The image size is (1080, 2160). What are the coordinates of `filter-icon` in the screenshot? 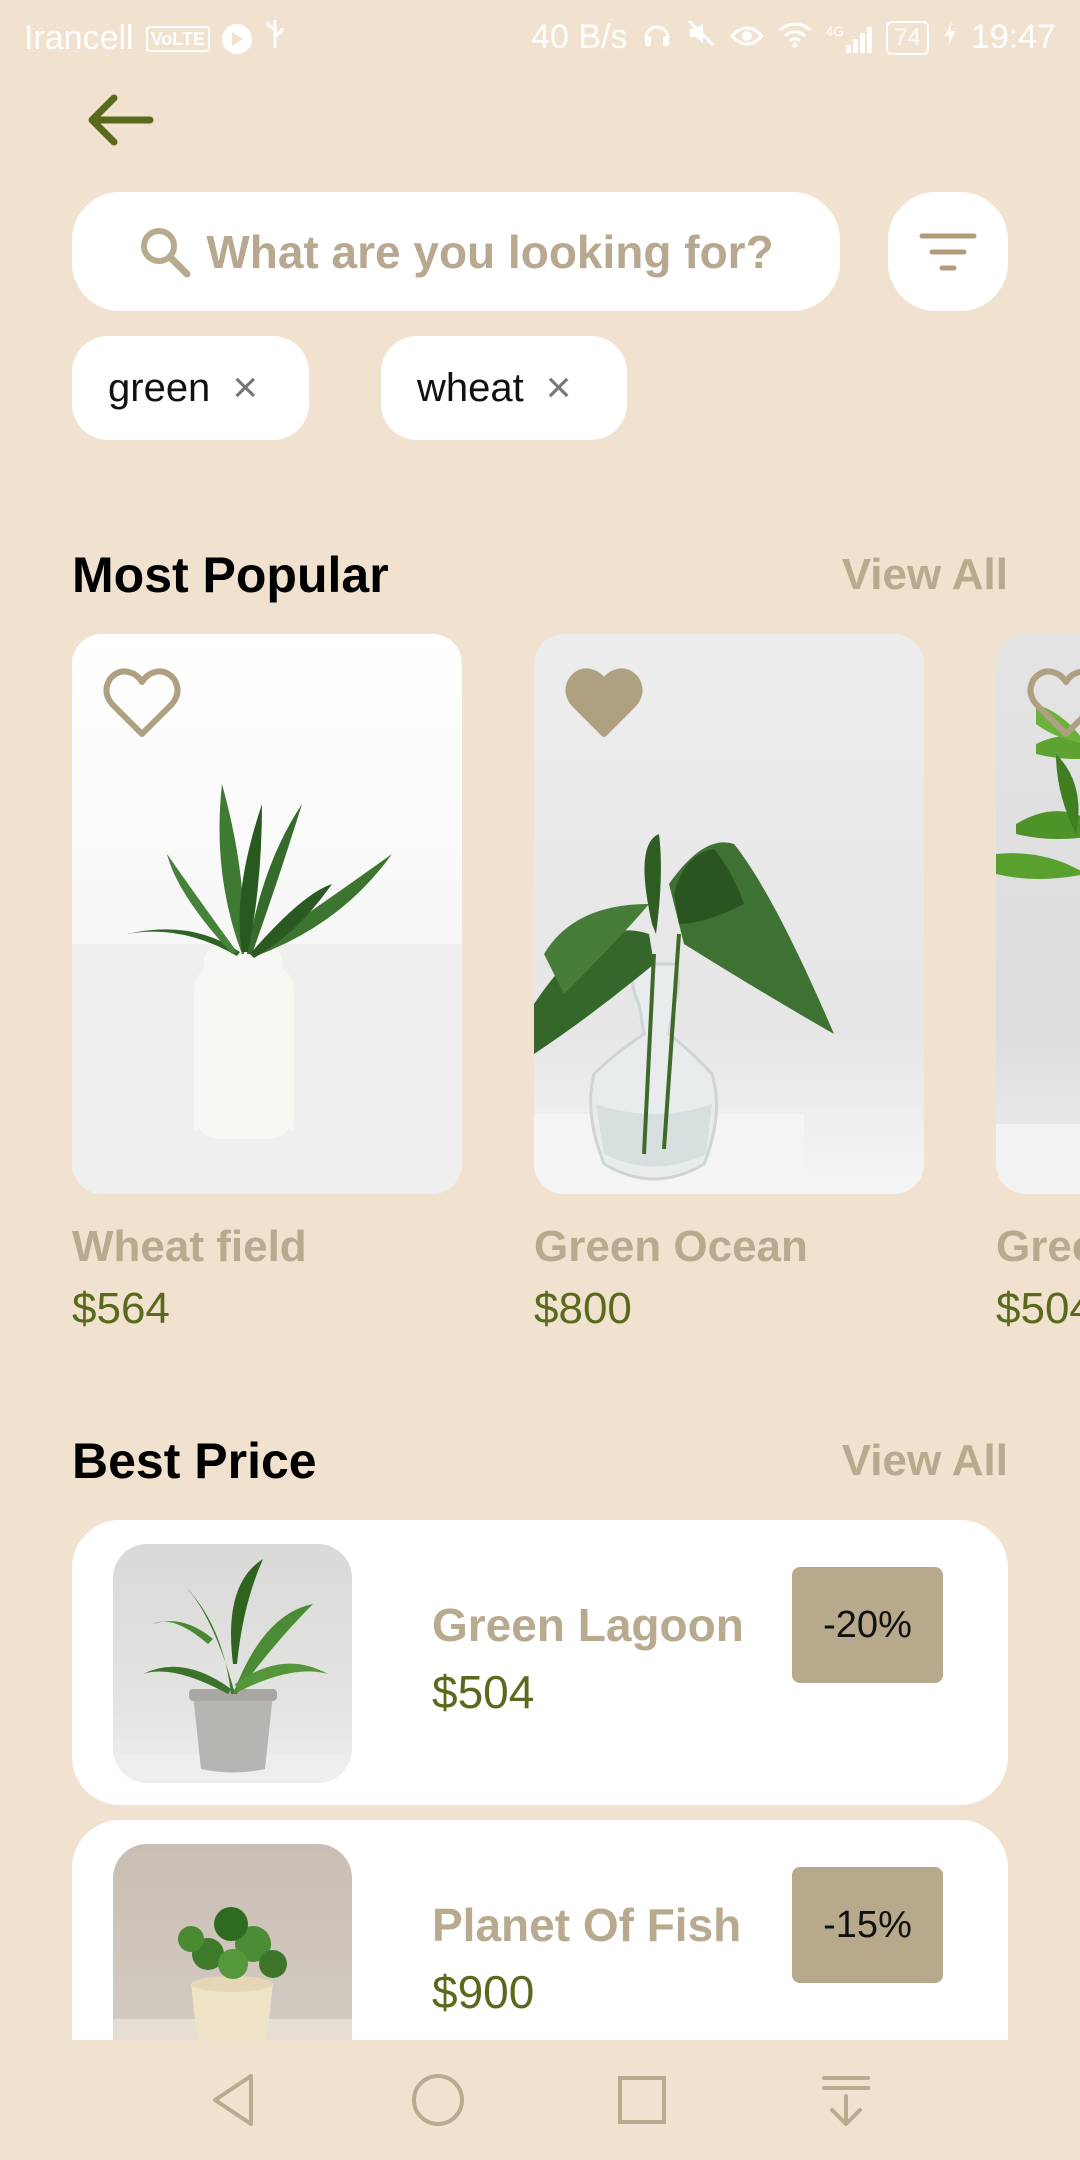 It's located at (948, 251).